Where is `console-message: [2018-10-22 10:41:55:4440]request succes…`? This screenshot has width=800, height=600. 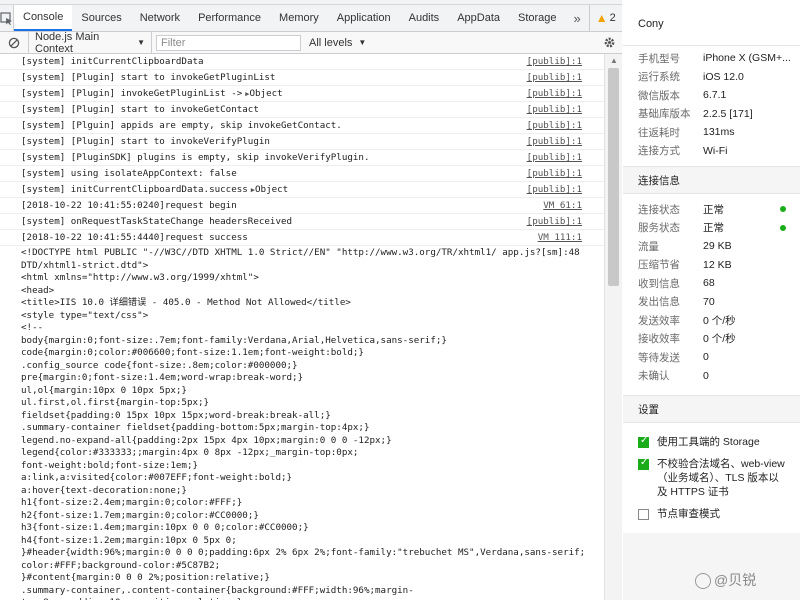 console-message: [2018-10-22 10:41:55:4440]request succes… is located at coordinates (302, 238).